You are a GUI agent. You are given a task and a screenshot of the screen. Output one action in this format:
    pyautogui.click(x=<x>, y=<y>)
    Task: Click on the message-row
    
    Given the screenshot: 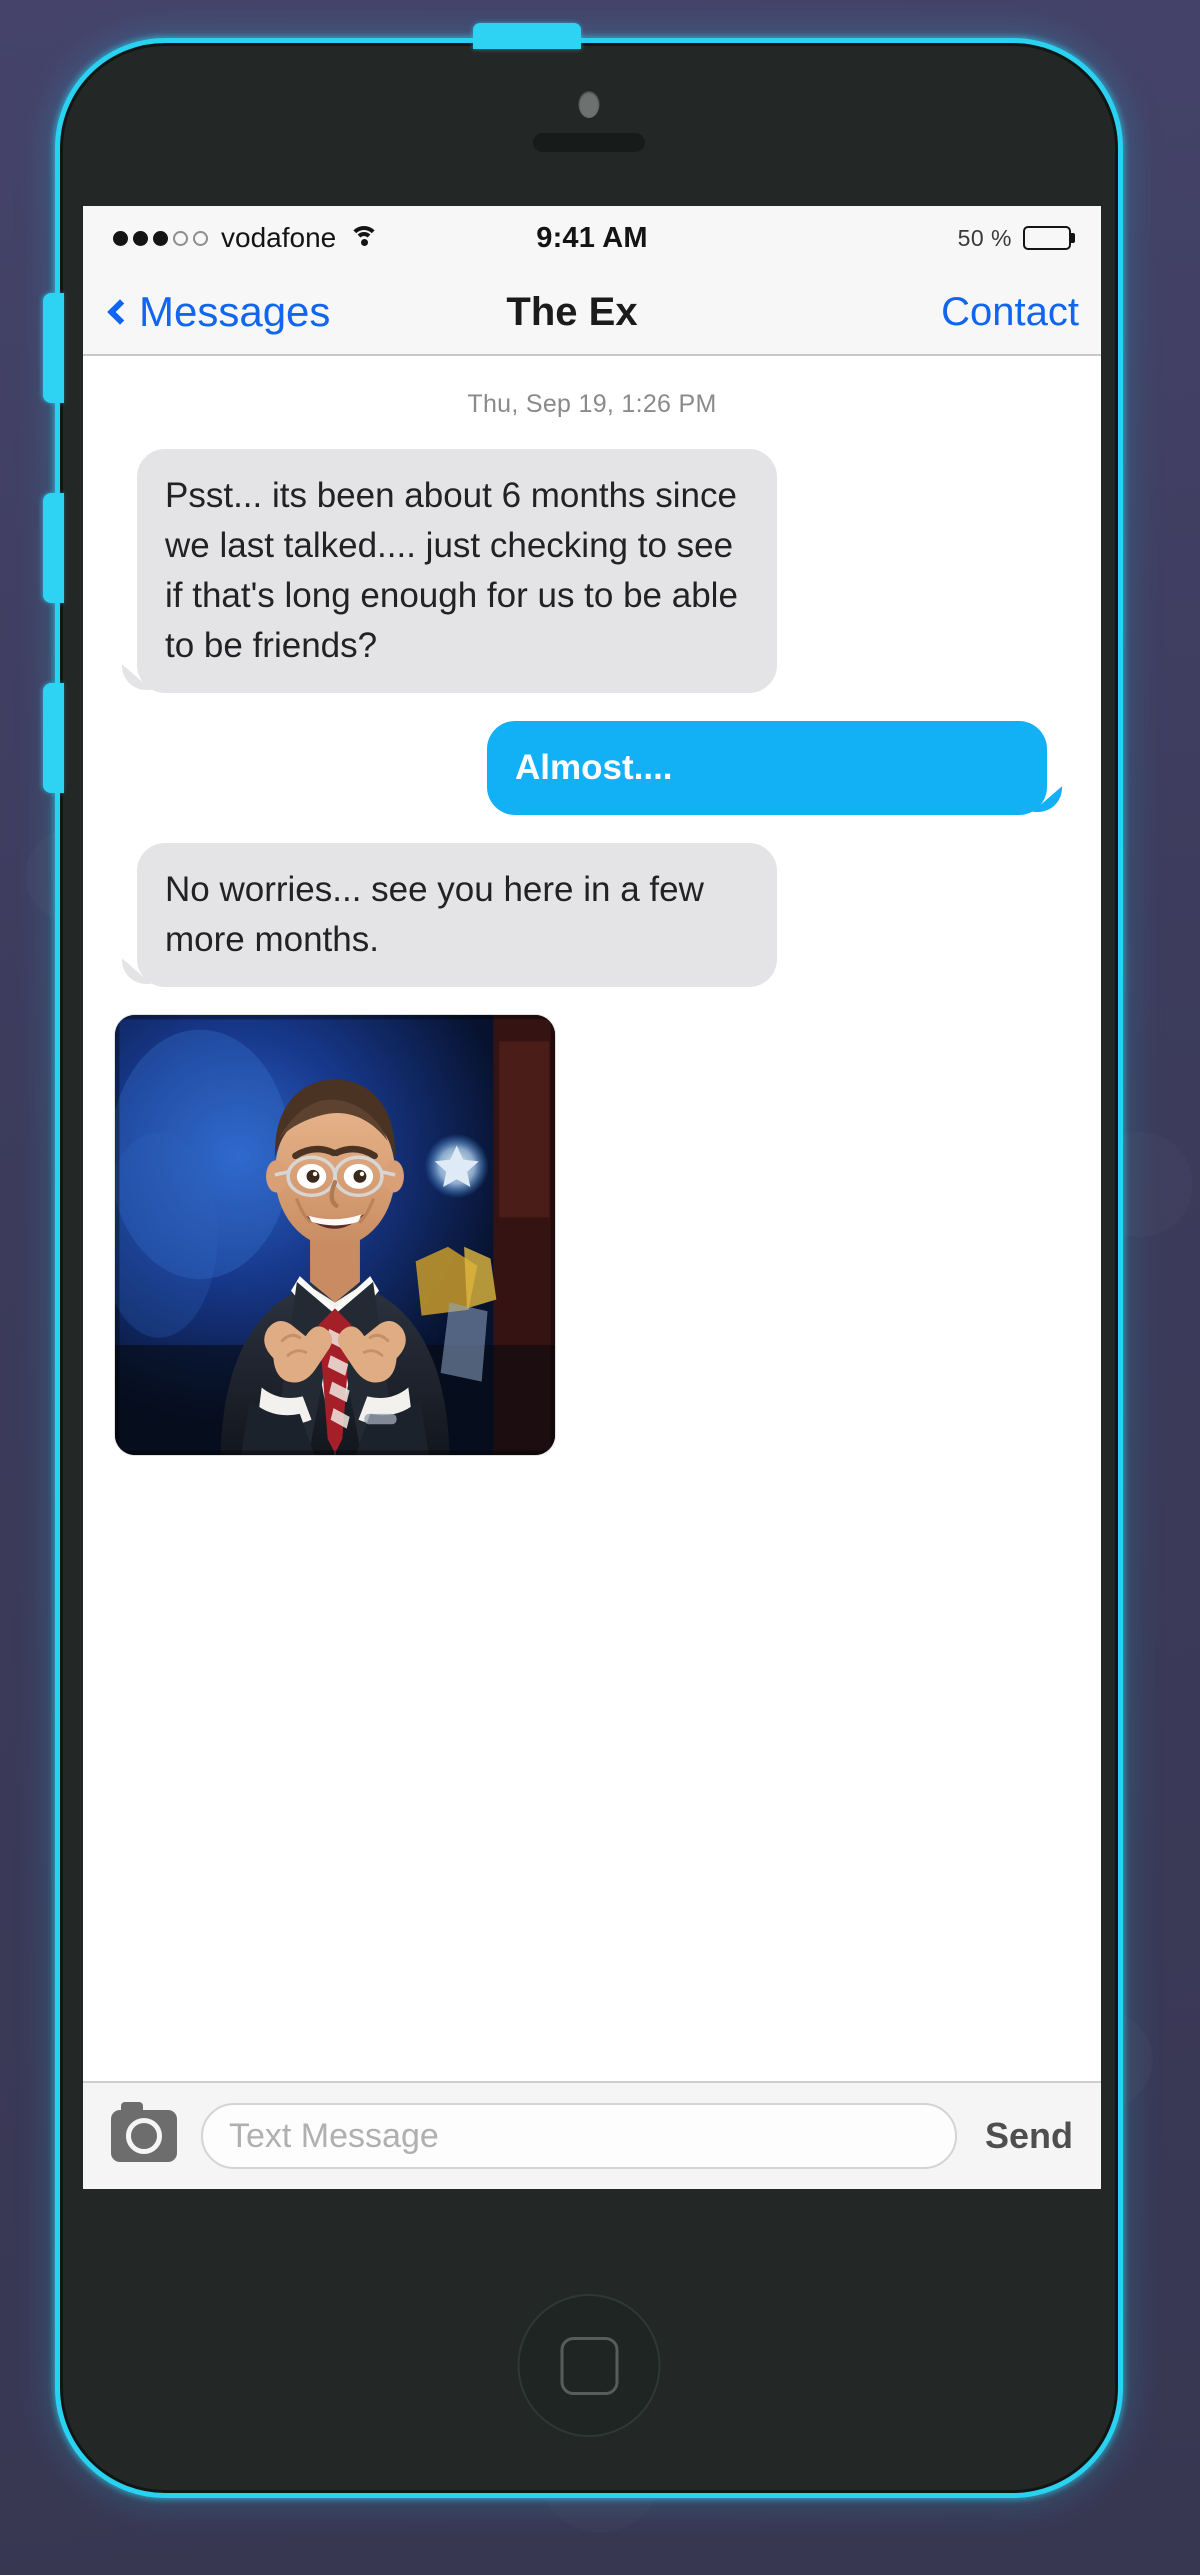 What is the action you would take?
    pyautogui.click(x=592, y=1235)
    